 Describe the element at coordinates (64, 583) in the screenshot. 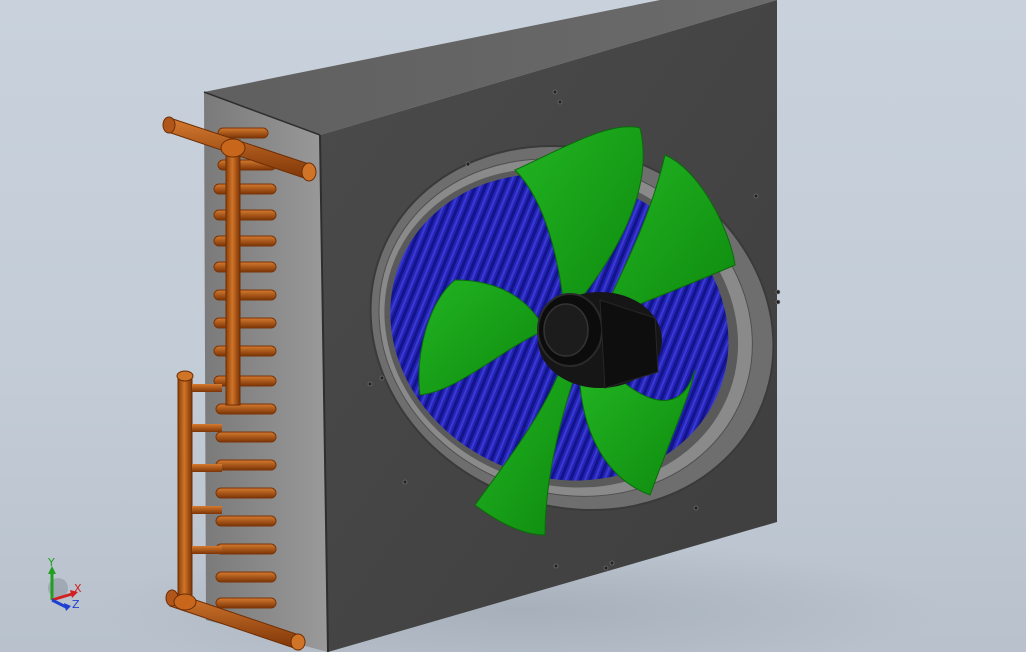

I see `coordinate-triad: Y X Z` at that location.